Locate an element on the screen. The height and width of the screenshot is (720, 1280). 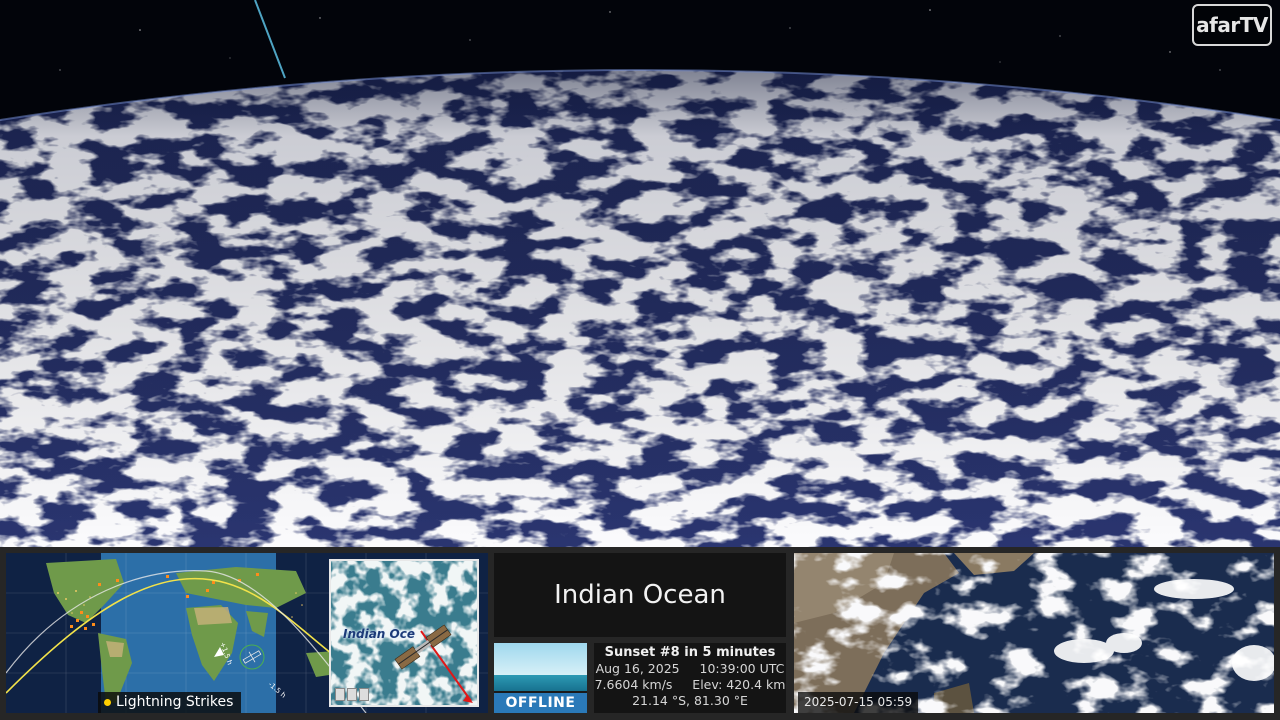
coordinates-value: 21.14 °S, 81.30 °E is located at coordinates (690, 700).